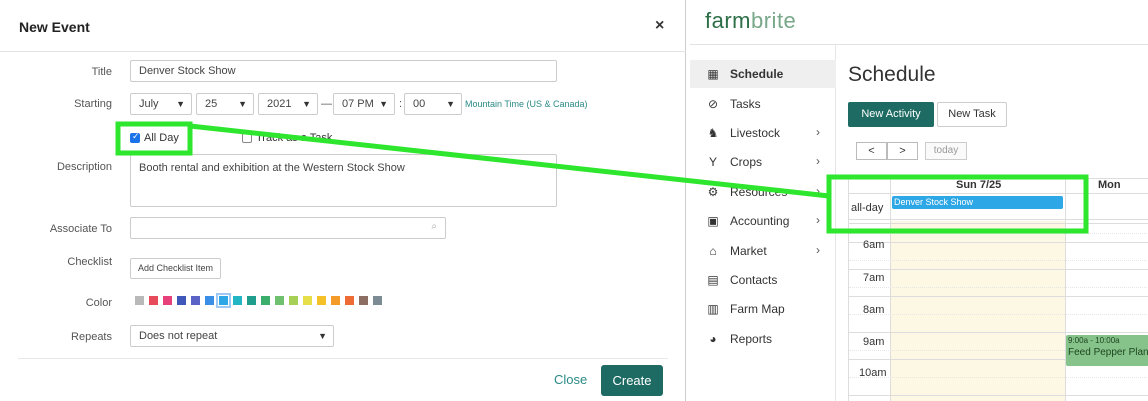  I want to click on time-label: 6am, so click(874, 245).